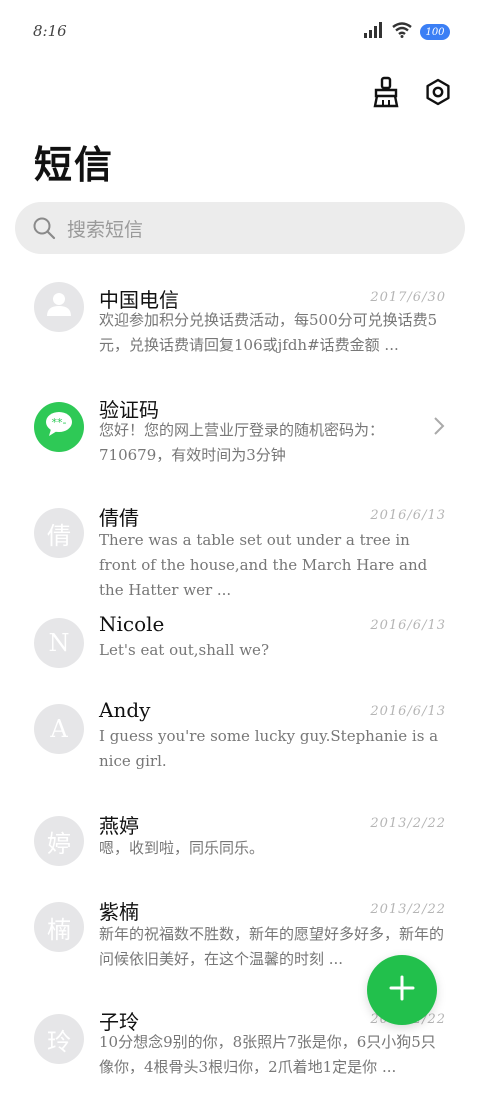 Image resolution: width=480 pixels, height=1096 pixels. What do you see at coordinates (439, 426) in the screenshot?
I see `chevron-right-icon` at bounding box center [439, 426].